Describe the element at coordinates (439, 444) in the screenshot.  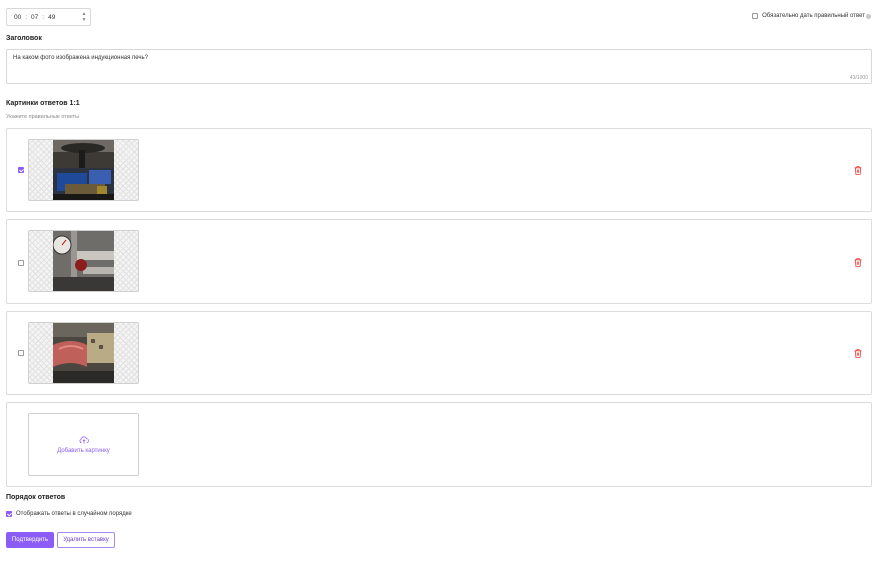
I see `upload-card: Добавить картинку` at that location.